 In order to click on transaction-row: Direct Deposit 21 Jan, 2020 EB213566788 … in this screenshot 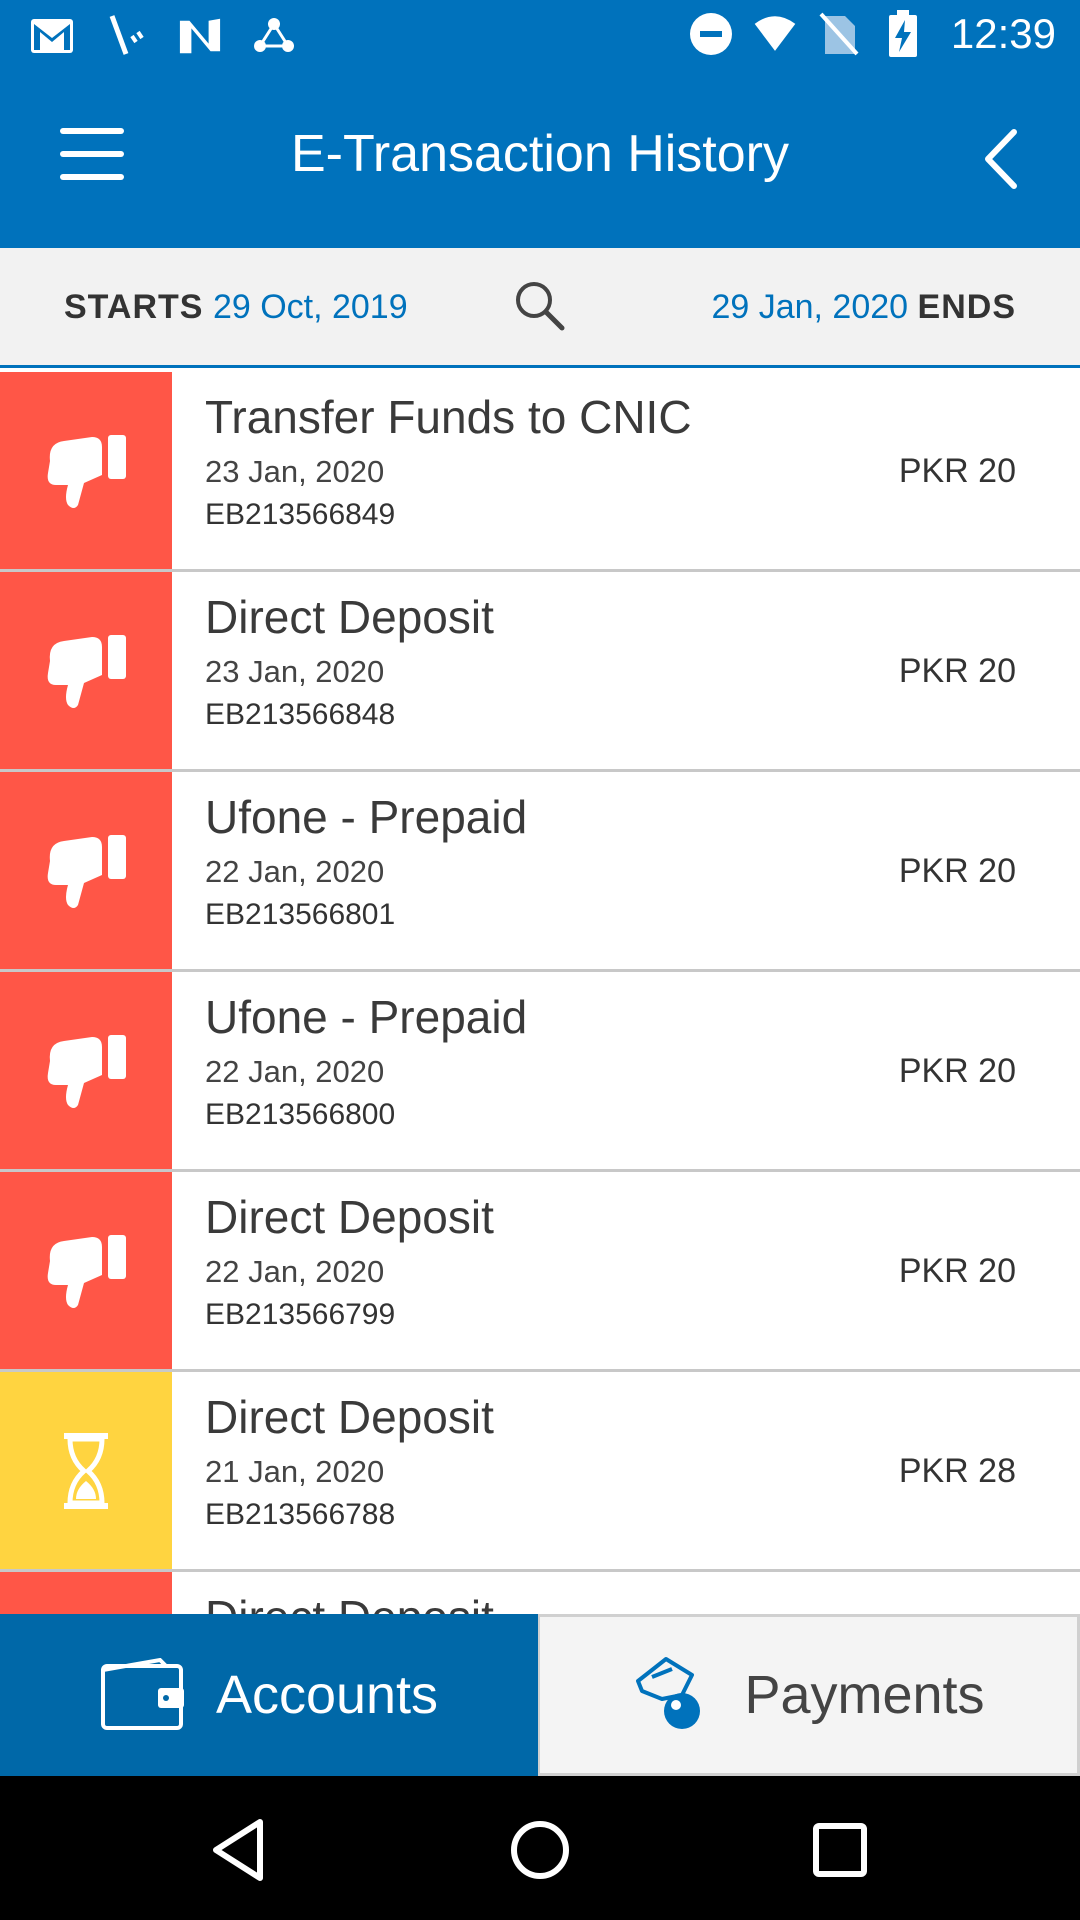, I will do `click(540, 1472)`.